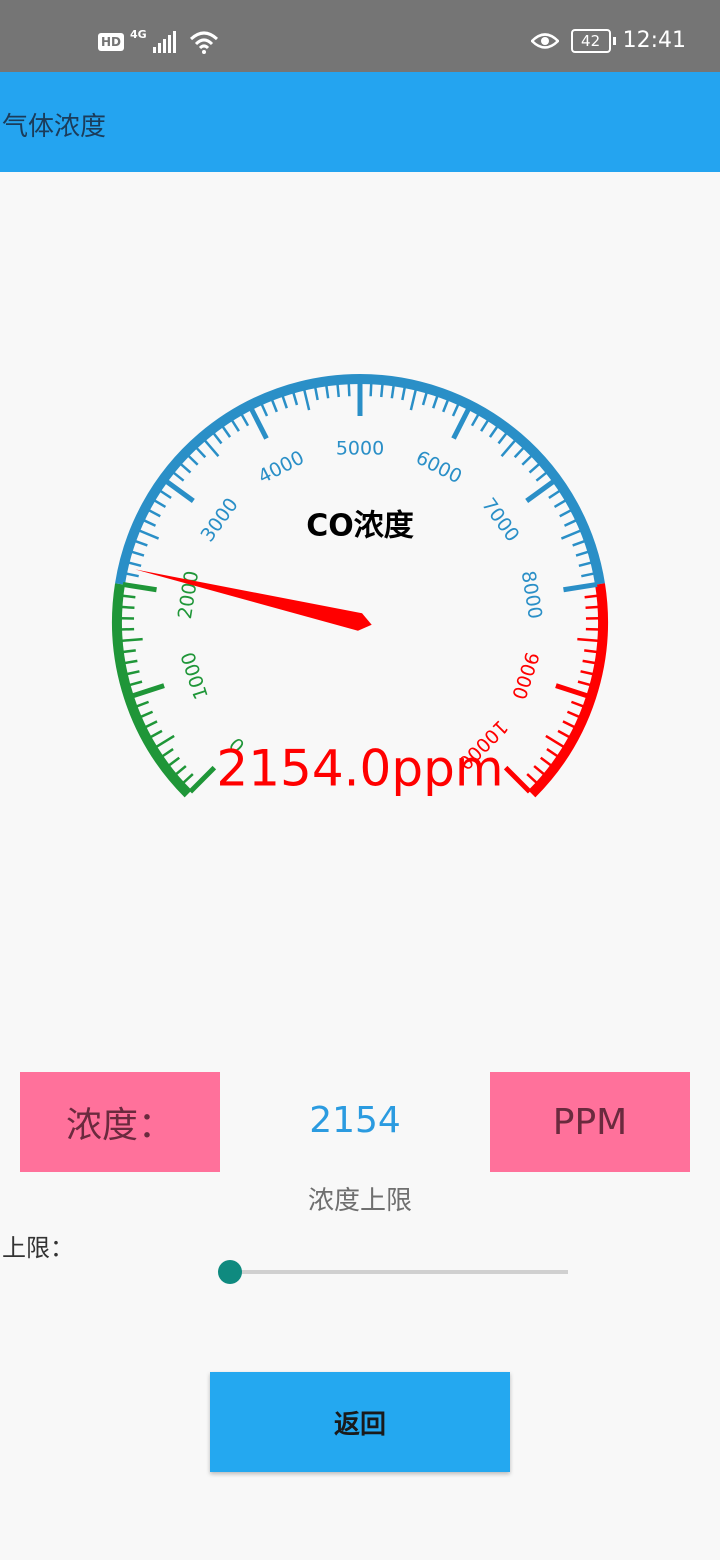 This screenshot has width=720, height=1560. What do you see at coordinates (360, 122) in the screenshot?
I see `app-bar: 气体浓度` at bounding box center [360, 122].